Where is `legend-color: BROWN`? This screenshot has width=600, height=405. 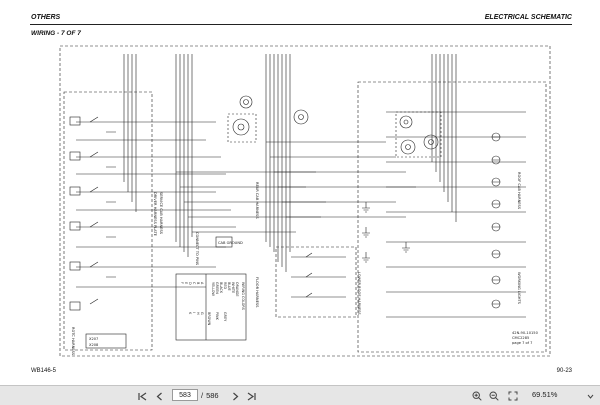 legend-color: BROWN is located at coordinates (209, 319).